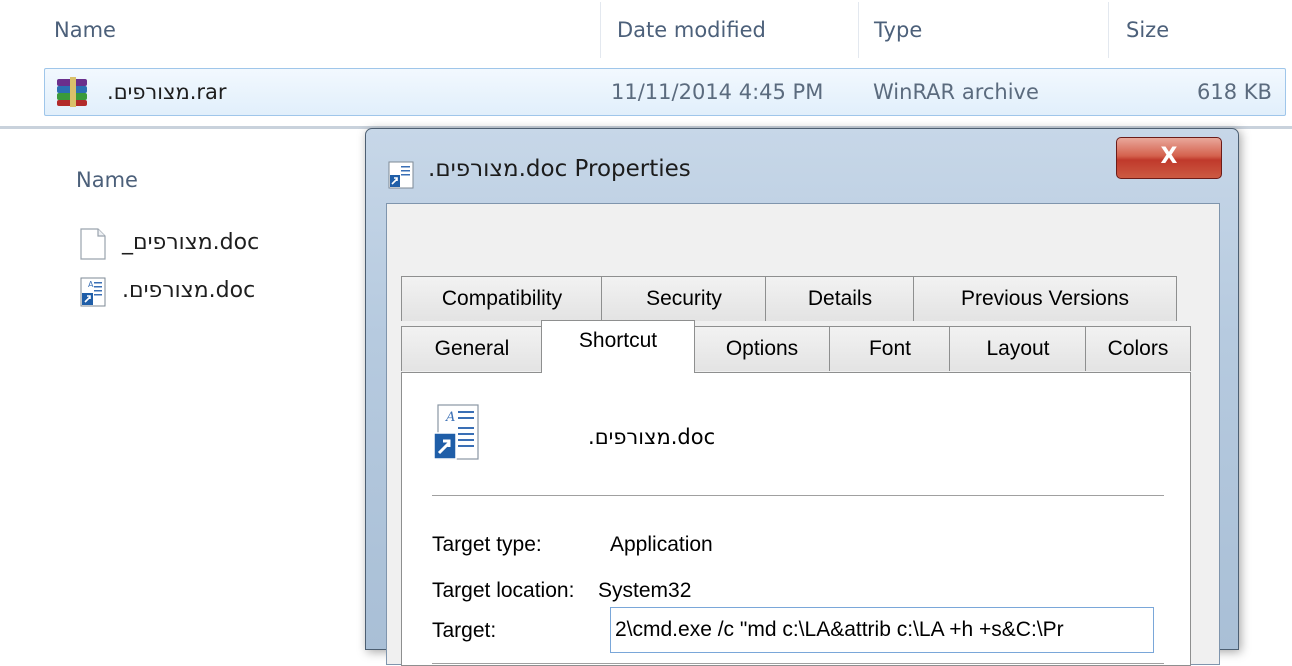 The width and height of the screenshot is (1292, 666). What do you see at coordinates (167, 92) in the screenshot?
I see `file-name: .מצורפים.rar` at bounding box center [167, 92].